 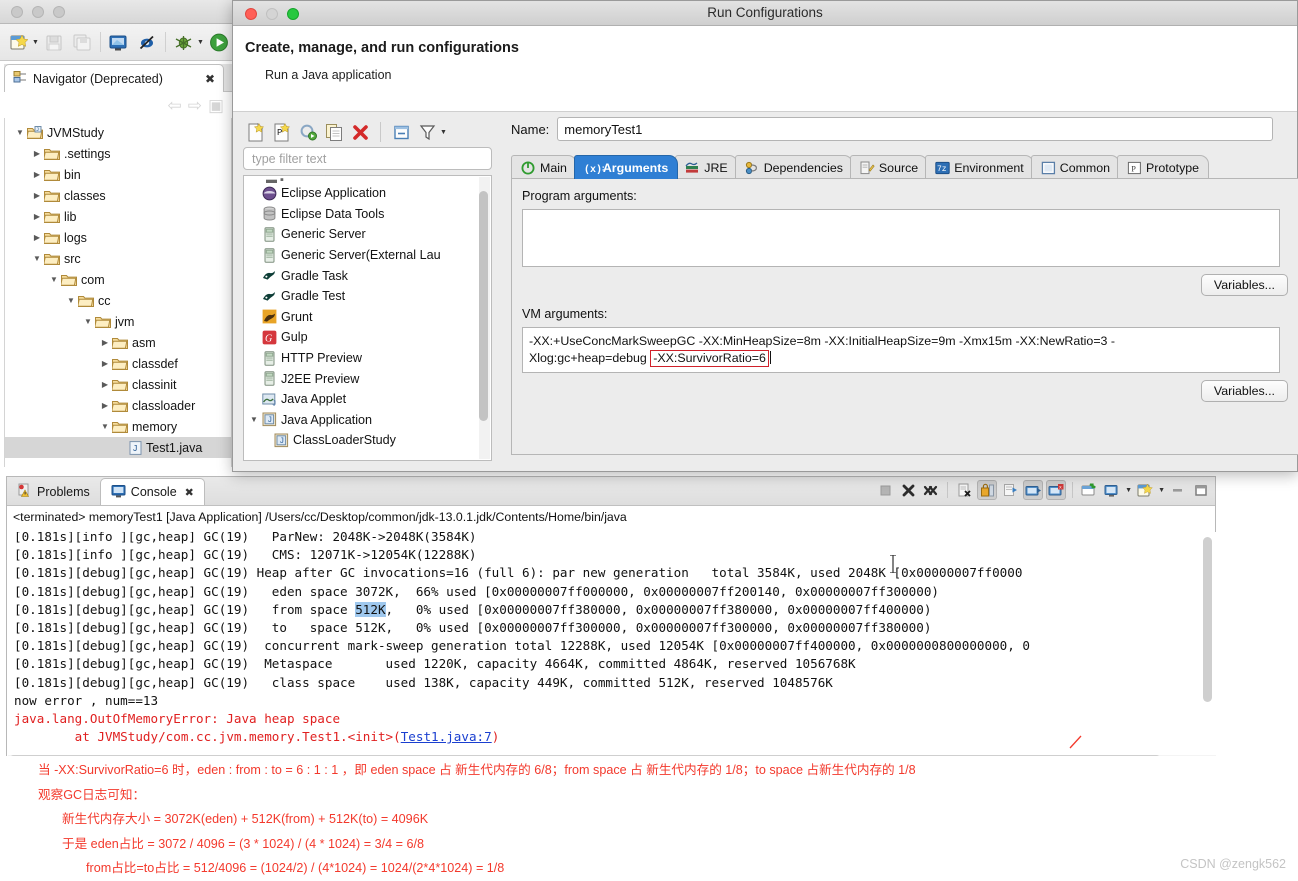 I want to click on filter-icon, so click(x=427, y=132).